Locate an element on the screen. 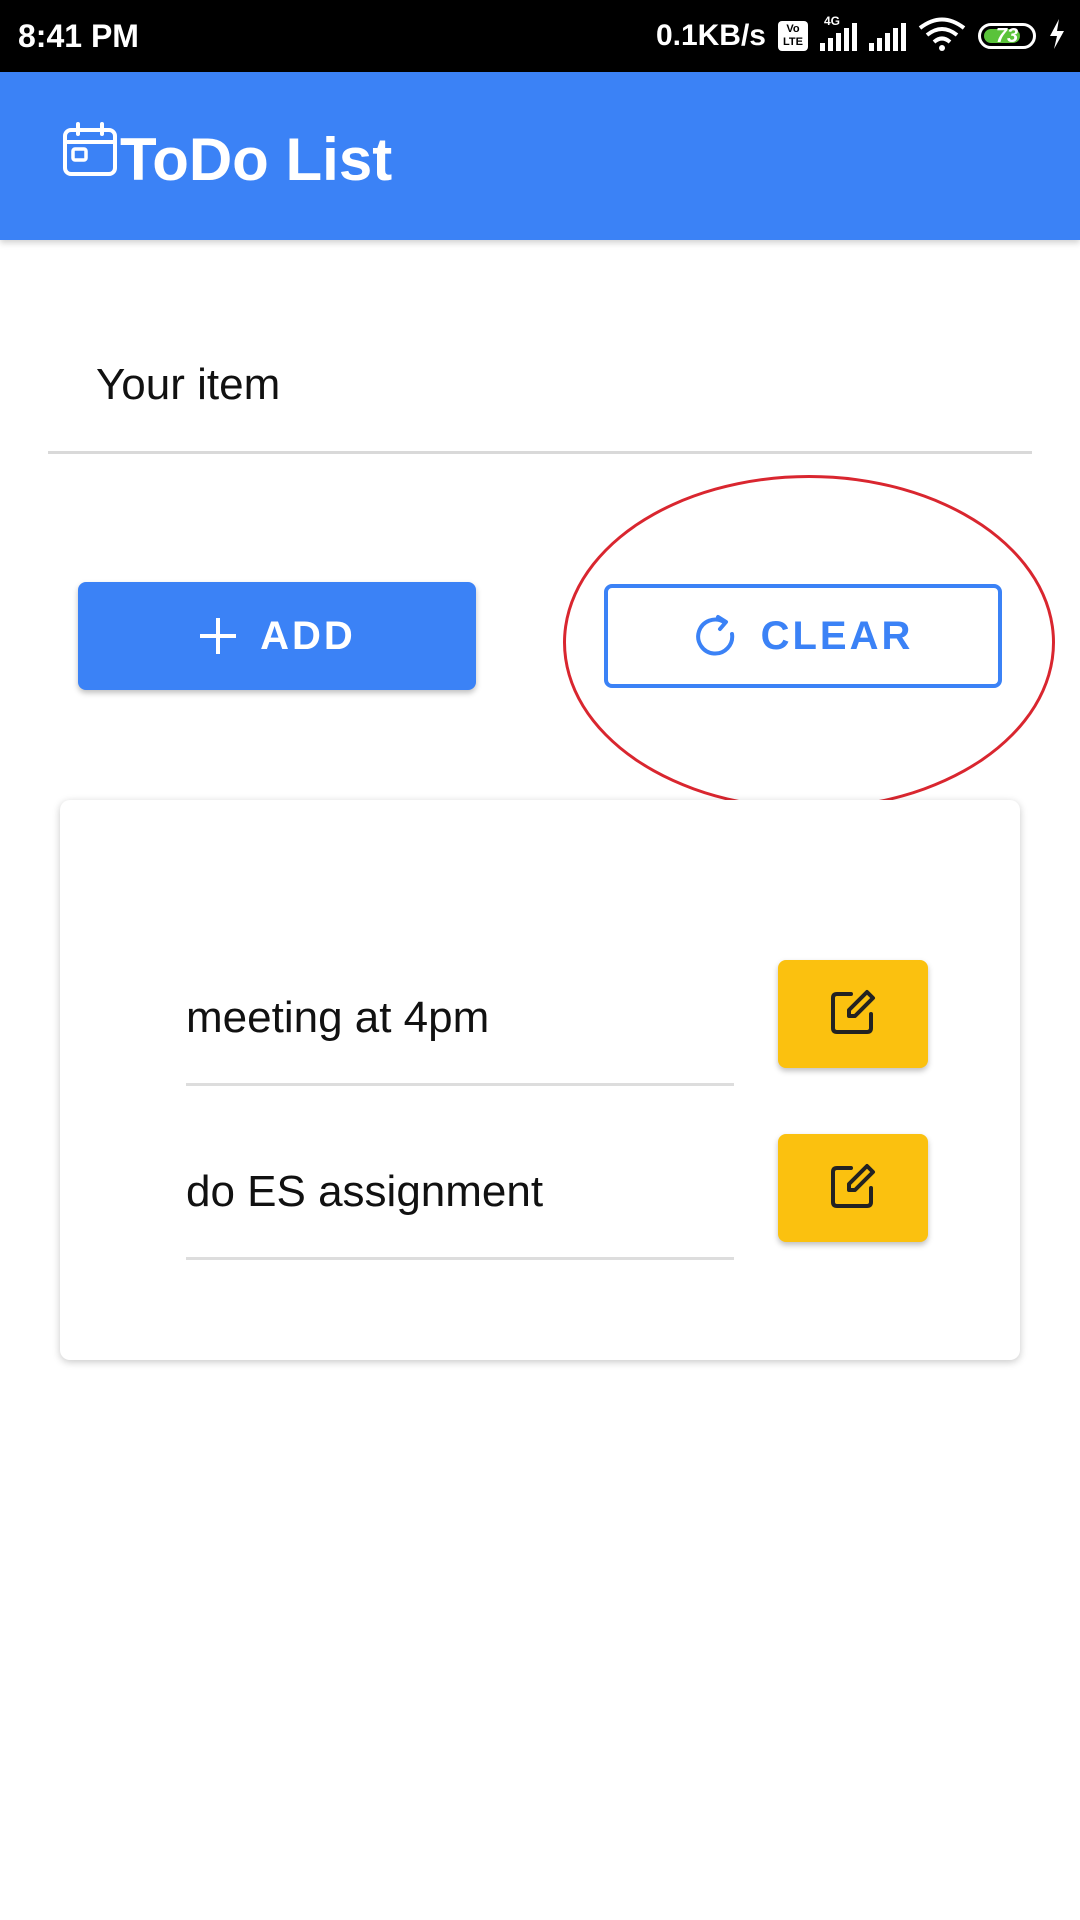 This screenshot has width=1080, height=1920. battery-level: 73 is located at coordinates (1007, 36).